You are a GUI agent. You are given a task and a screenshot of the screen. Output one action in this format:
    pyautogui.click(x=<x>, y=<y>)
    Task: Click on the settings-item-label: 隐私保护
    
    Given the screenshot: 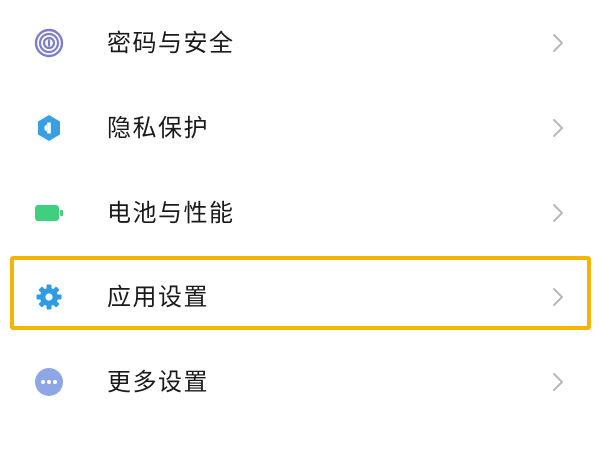 What is the action you would take?
    pyautogui.click(x=158, y=128)
    